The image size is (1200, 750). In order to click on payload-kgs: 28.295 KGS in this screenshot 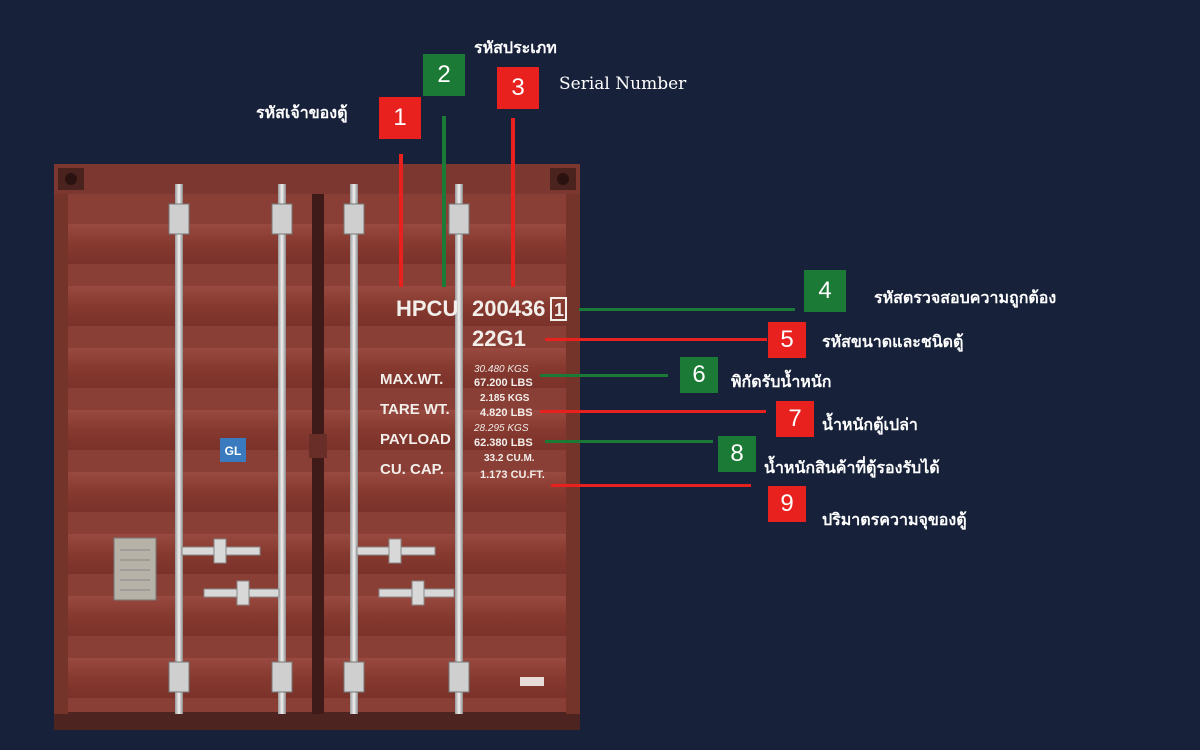, I will do `click(501, 428)`.